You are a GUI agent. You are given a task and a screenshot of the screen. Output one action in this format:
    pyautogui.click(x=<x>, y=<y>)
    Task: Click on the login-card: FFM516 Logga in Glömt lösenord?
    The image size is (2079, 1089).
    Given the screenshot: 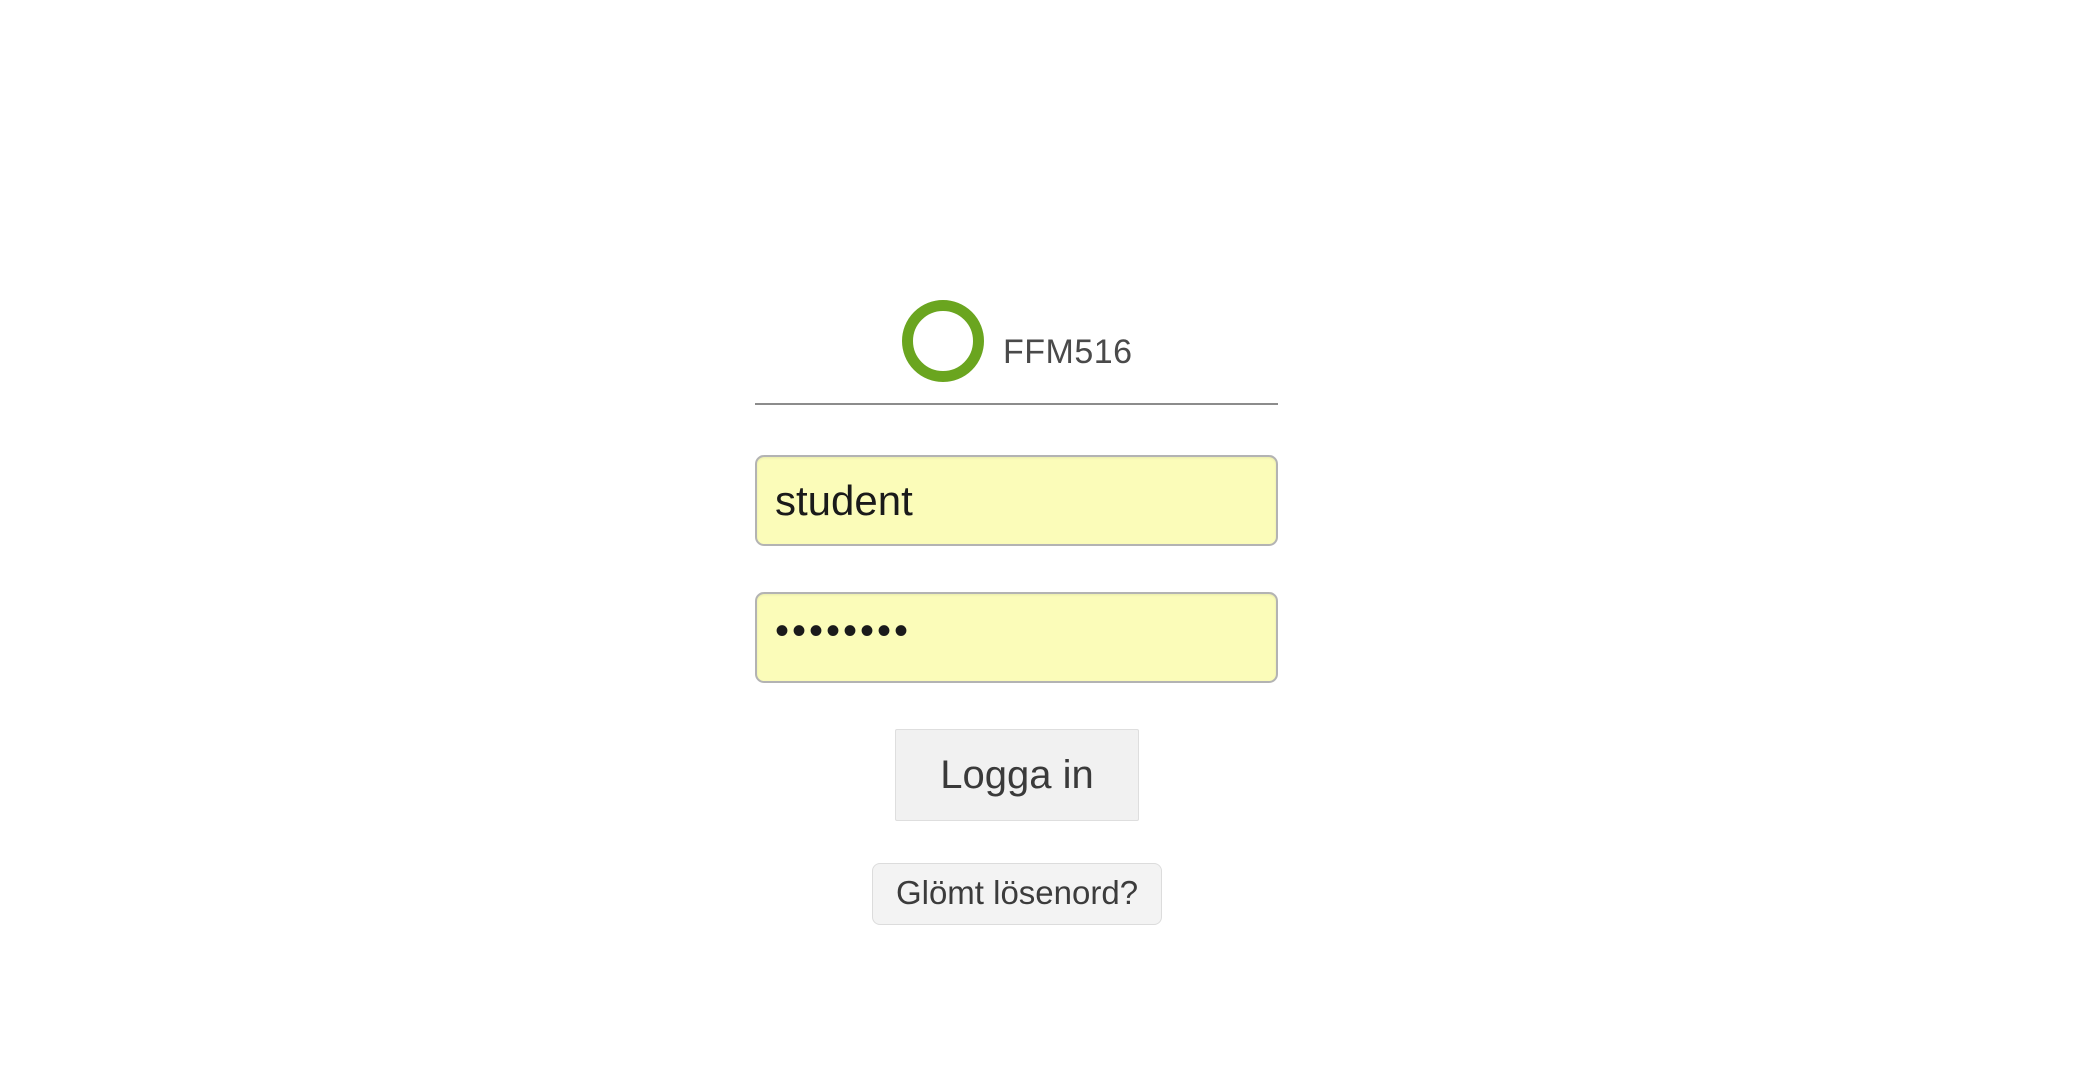 What is the action you would take?
    pyautogui.click(x=1016, y=610)
    